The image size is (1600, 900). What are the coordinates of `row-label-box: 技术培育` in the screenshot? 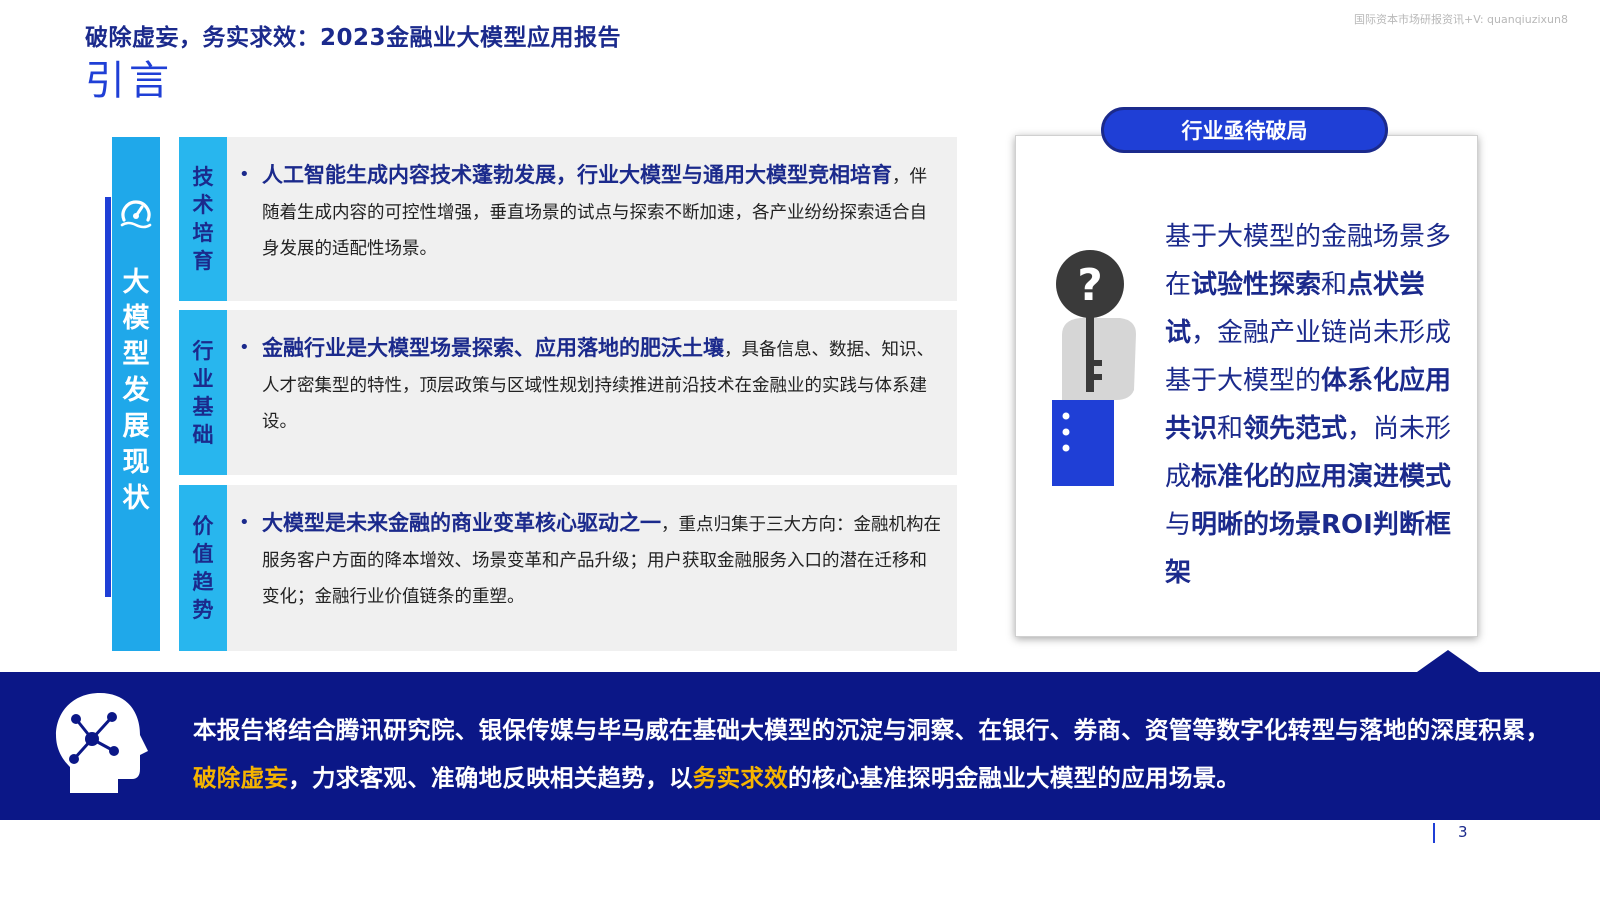 It's located at (203, 219).